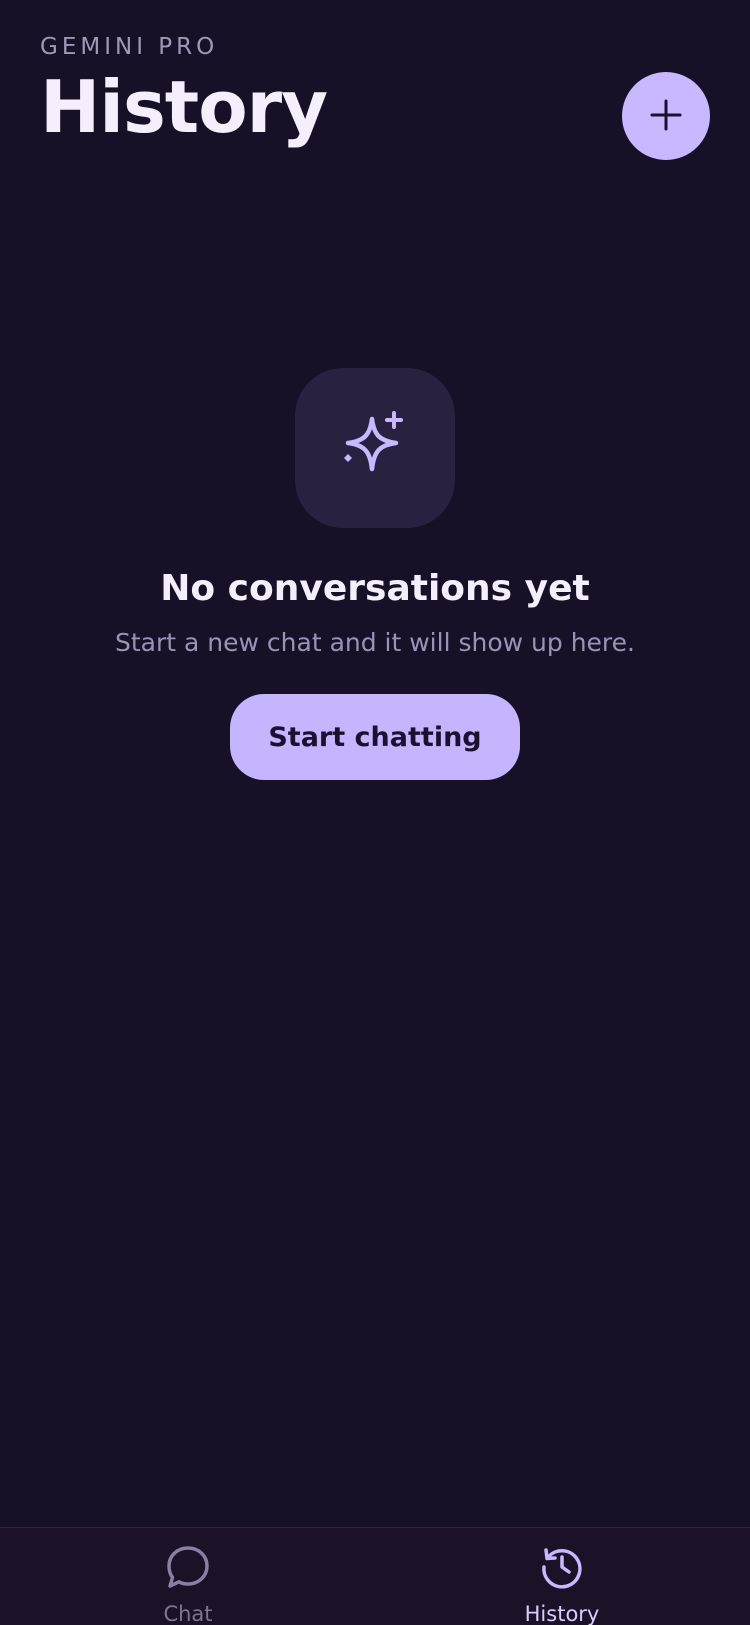  I want to click on empty-state-title: No conversations yet, so click(375, 588).